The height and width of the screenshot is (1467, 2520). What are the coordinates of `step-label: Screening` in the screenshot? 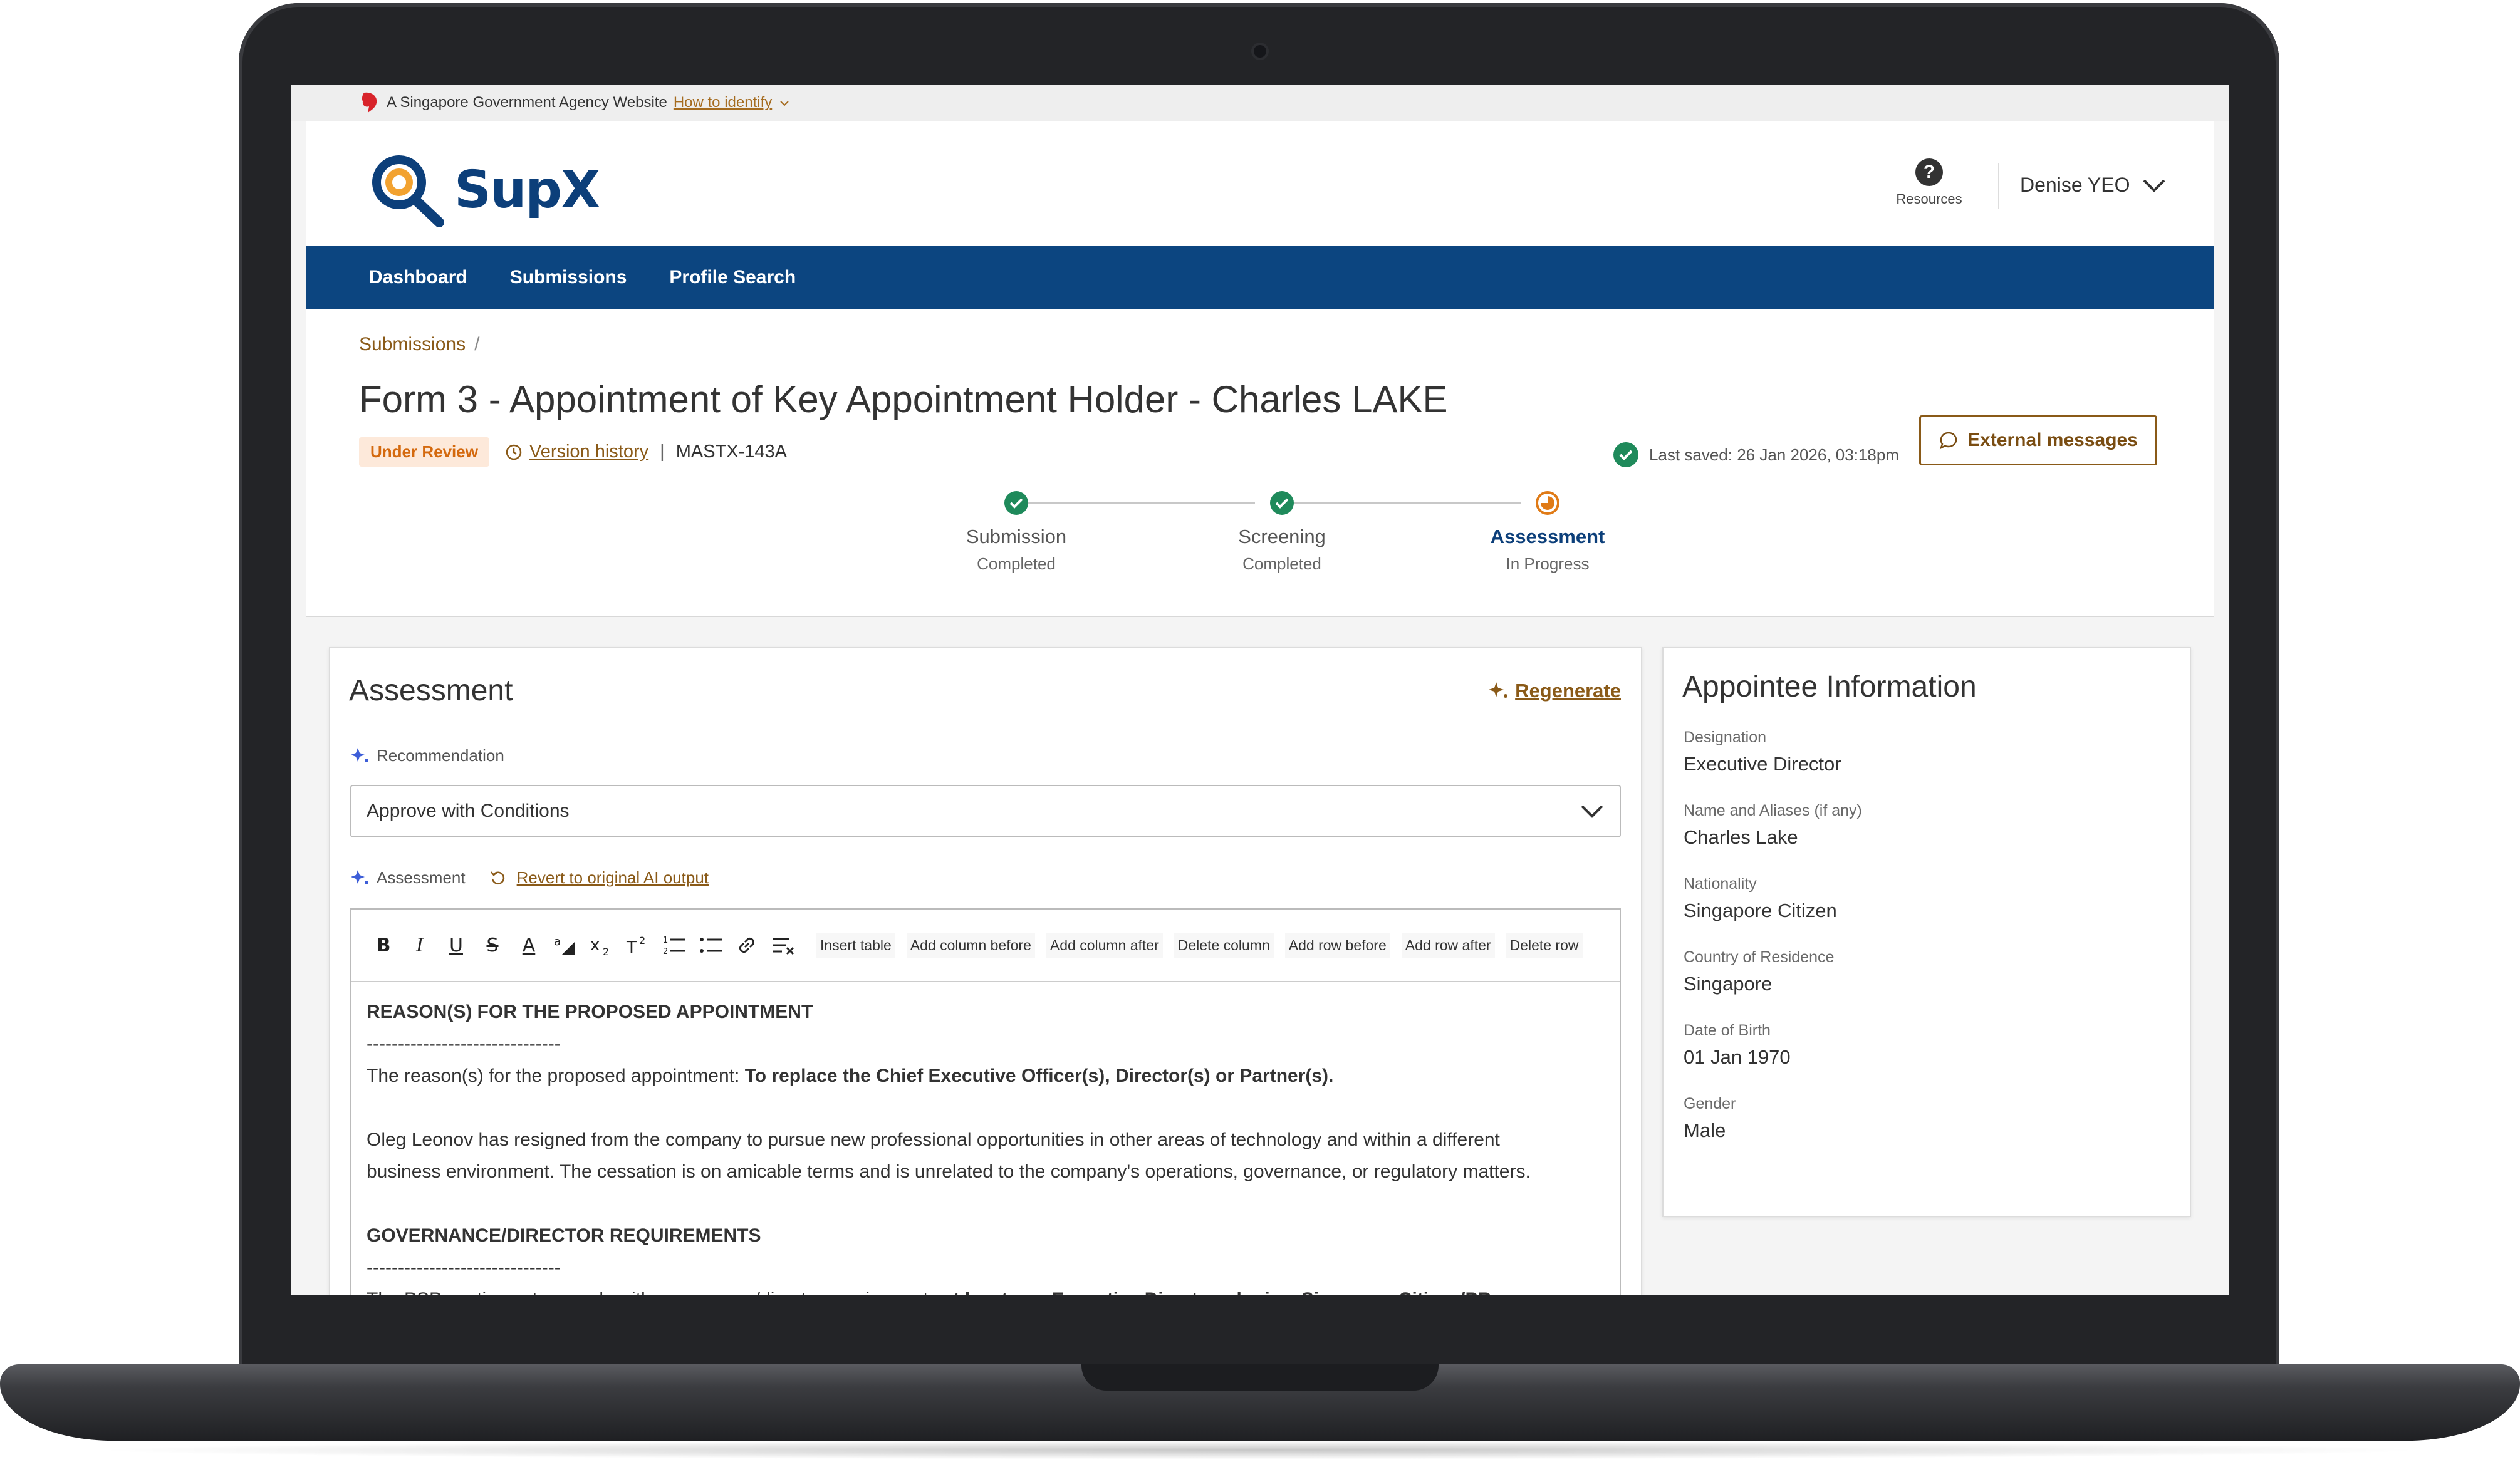 It's located at (1282, 536).